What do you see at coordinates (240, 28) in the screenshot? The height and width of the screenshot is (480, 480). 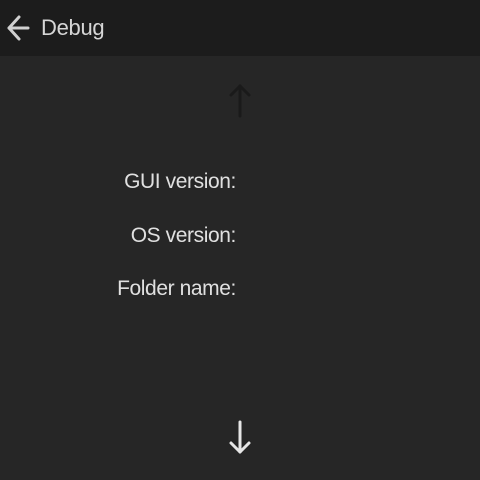 I see `header-bar: Debug` at bounding box center [240, 28].